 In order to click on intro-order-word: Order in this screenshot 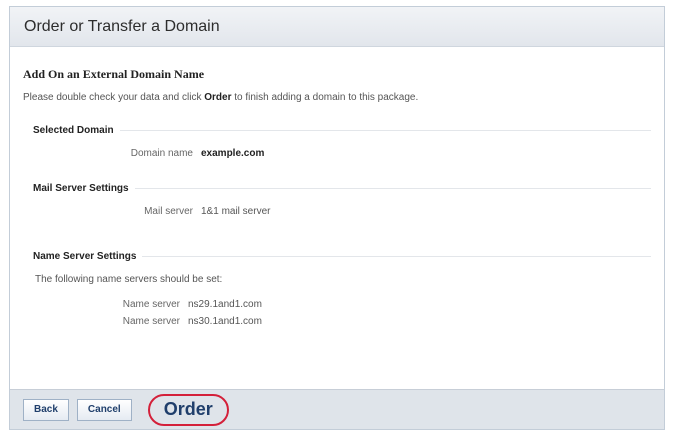, I will do `click(218, 97)`.